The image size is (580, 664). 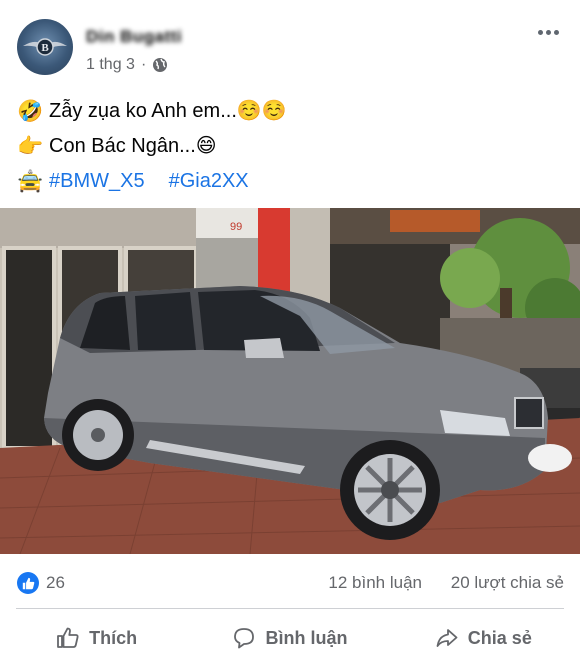 I want to click on post-line-2: 👉 Con Bác Ngân...😄, so click(x=290, y=146).